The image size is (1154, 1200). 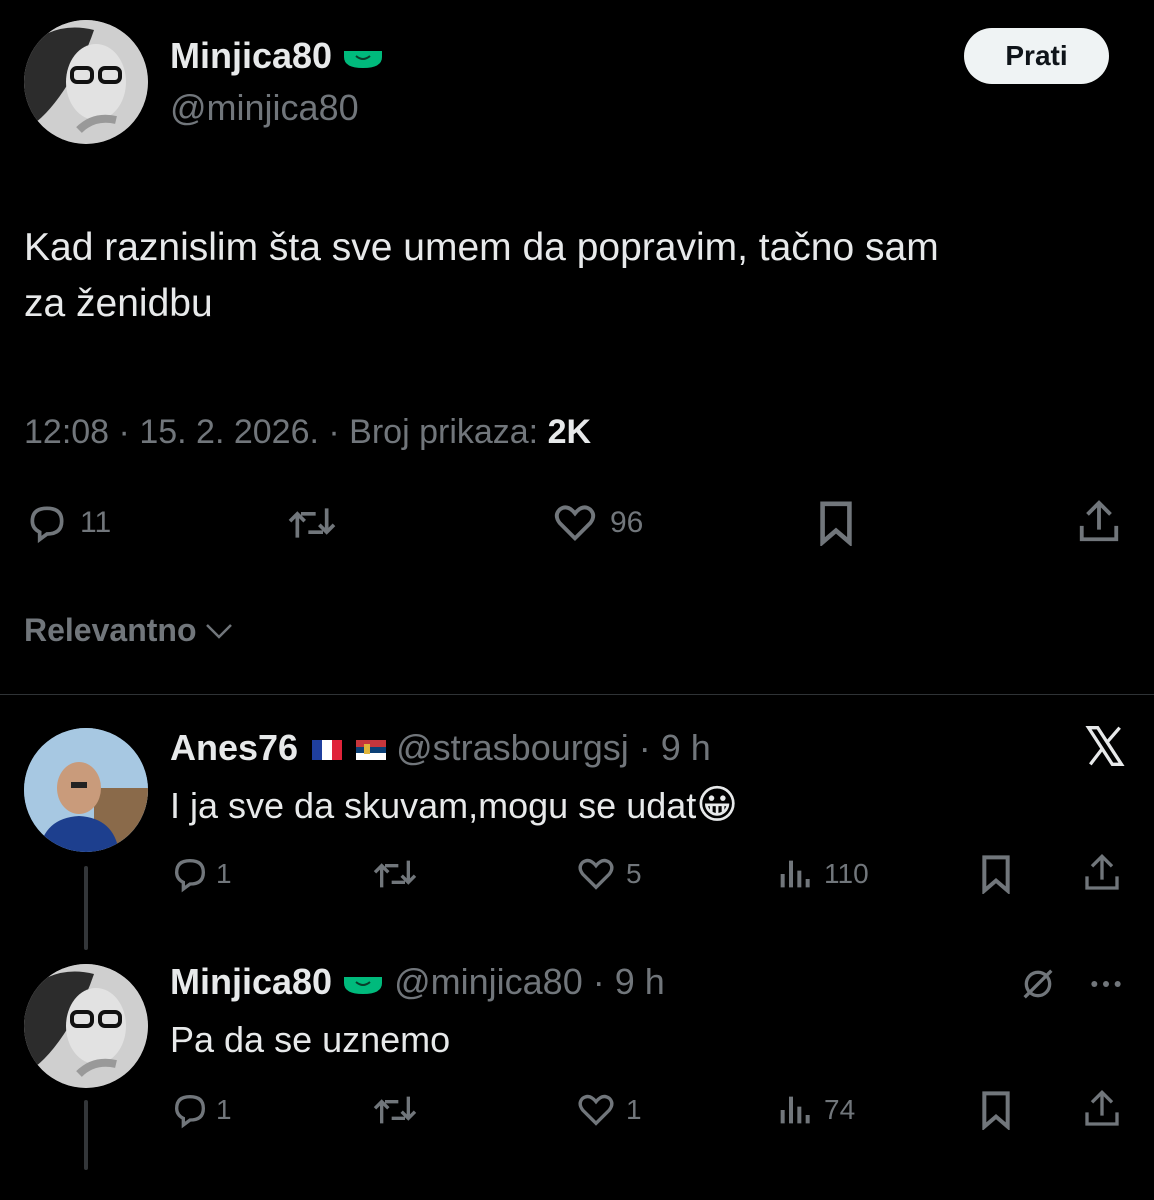 I want to click on views-label: Broj prikaza:, so click(x=444, y=432).